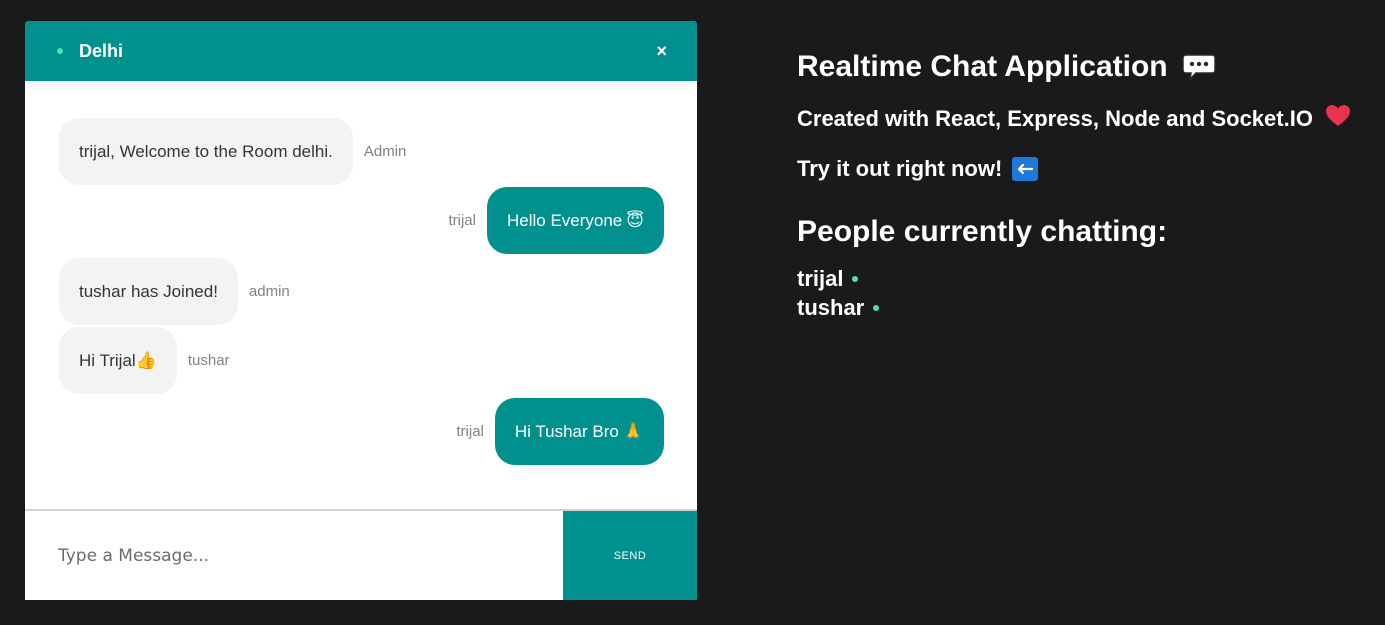 The width and height of the screenshot is (1385, 625). Describe the element at coordinates (1074, 278) in the screenshot. I see `user-item: trijal` at that location.